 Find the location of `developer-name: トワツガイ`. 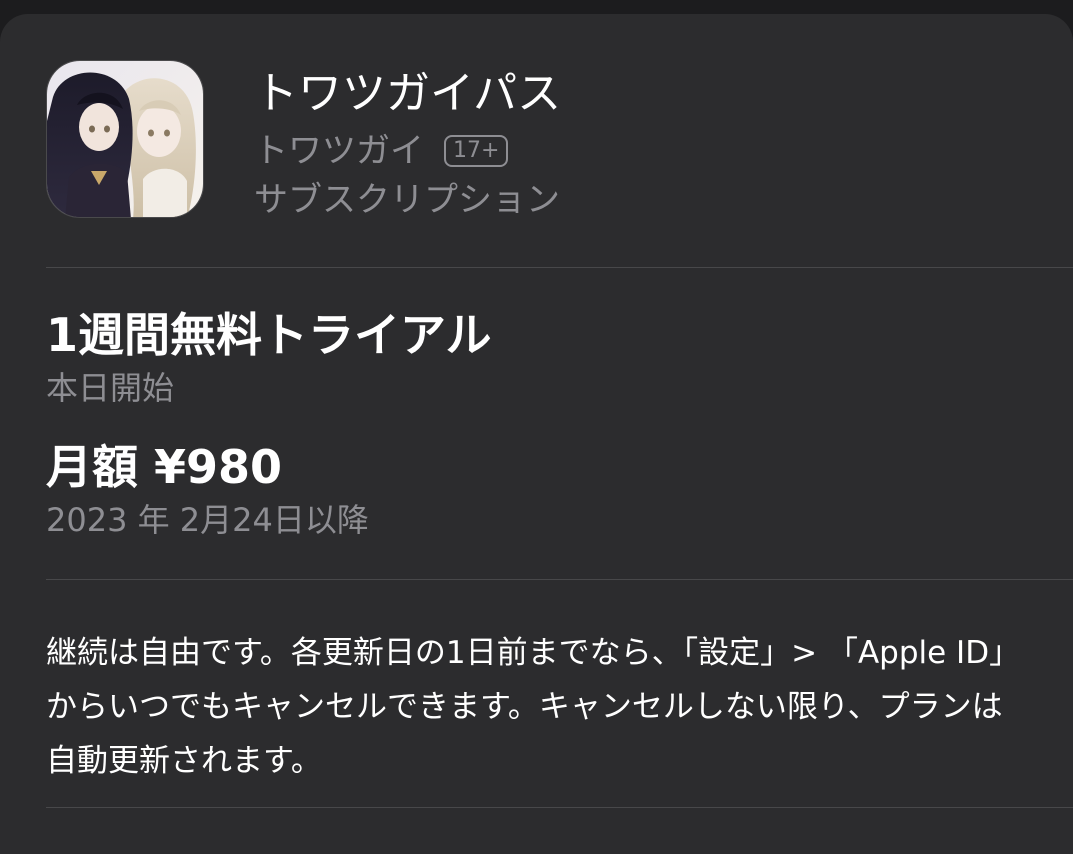

developer-name: トワツガイ is located at coordinates (339, 151).